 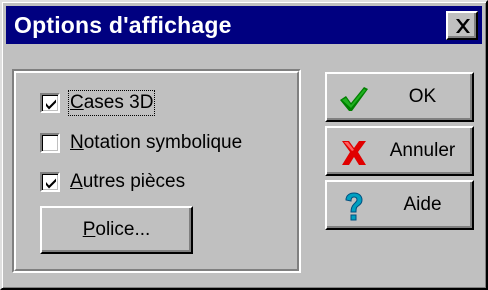 What do you see at coordinates (422, 96) in the screenshot?
I see `ok-label: OK` at bounding box center [422, 96].